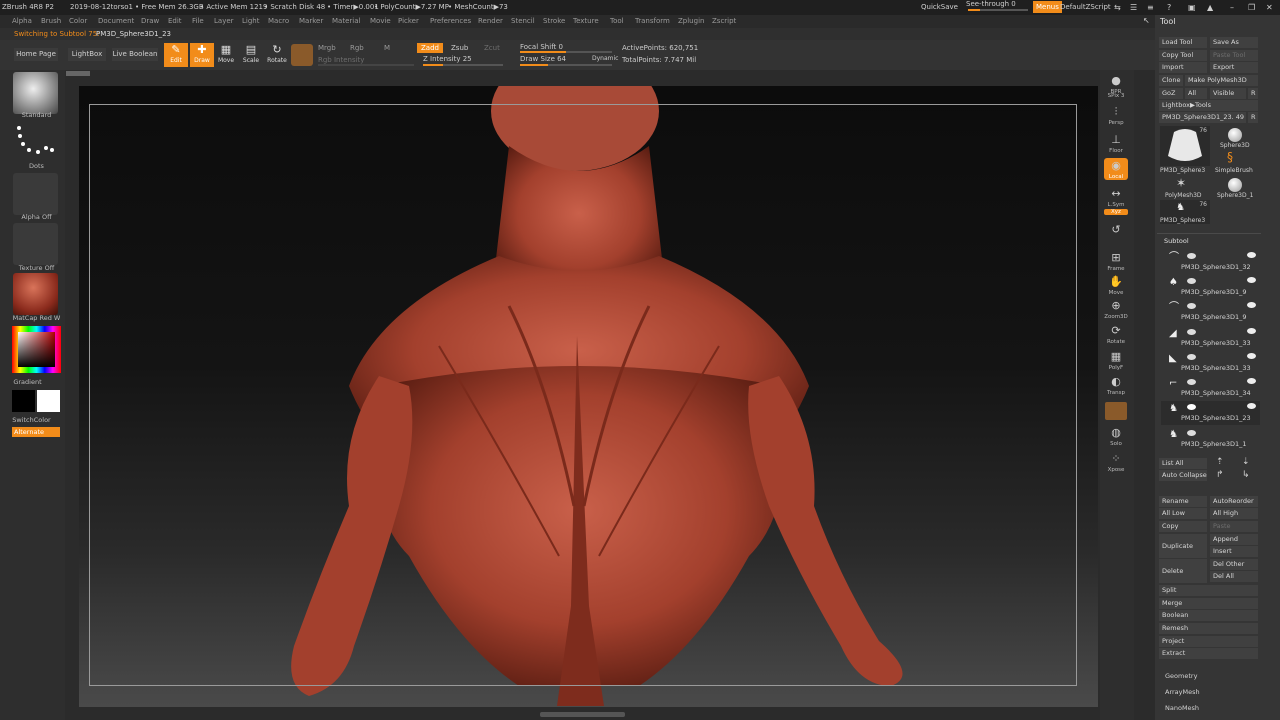  What do you see at coordinates (23, 401) in the screenshot?
I see `secondary-color` at bounding box center [23, 401].